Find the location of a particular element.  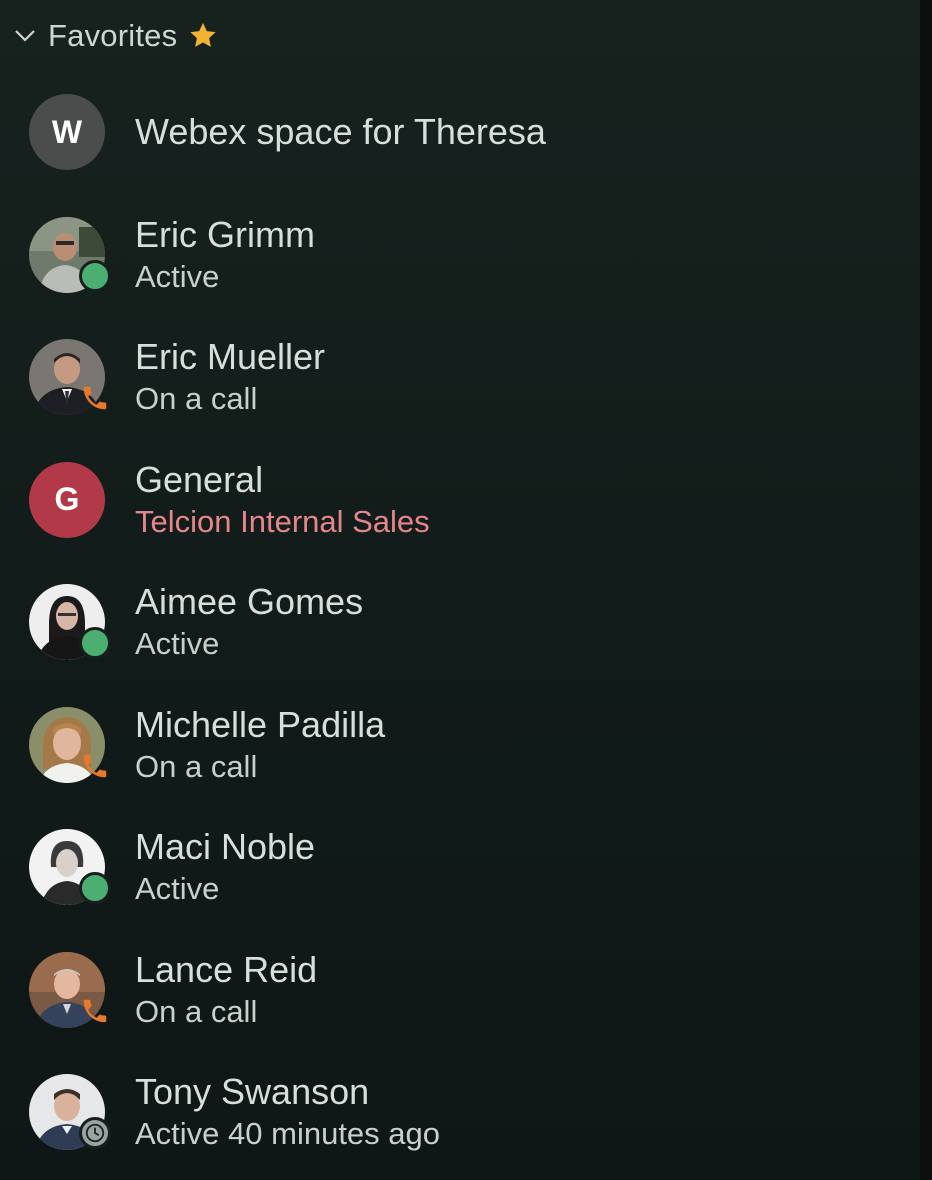

avatar-letter: G is located at coordinates (67, 499).